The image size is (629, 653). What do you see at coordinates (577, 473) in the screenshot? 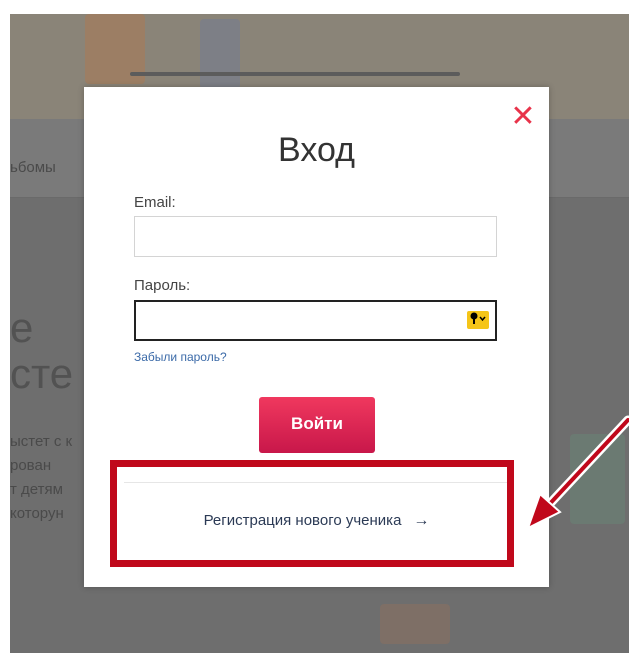
I see `annotation-arrow` at bounding box center [577, 473].